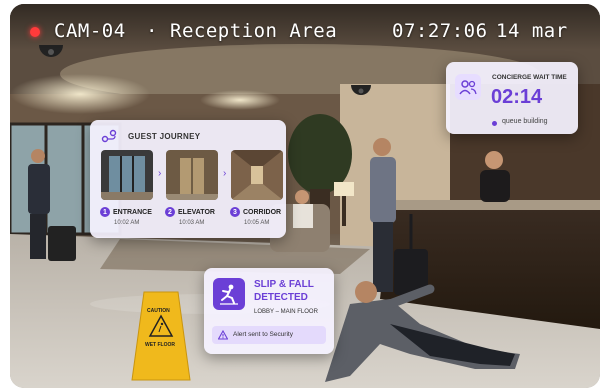 This screenshot has width=608, height=392. What do you see at coordinates (532, 31) in the screenshot?
I see `camera-date: 14 mar` at bounding box center [532, 31].